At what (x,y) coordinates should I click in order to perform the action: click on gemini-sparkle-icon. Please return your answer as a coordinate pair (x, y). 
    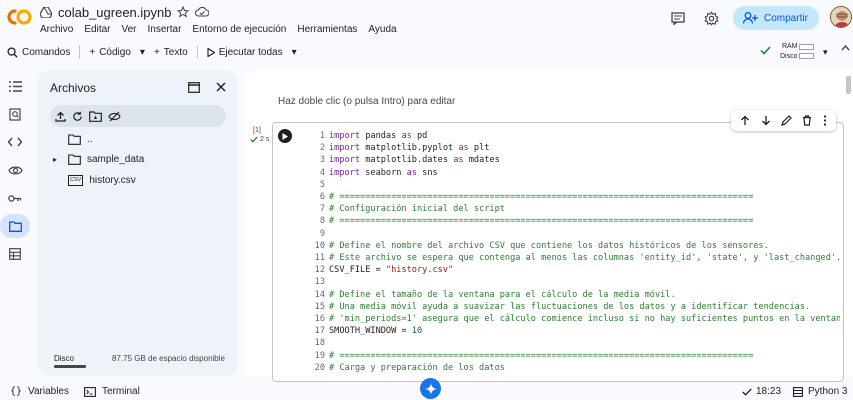
    Looking at the image, I should click on (430, 388).